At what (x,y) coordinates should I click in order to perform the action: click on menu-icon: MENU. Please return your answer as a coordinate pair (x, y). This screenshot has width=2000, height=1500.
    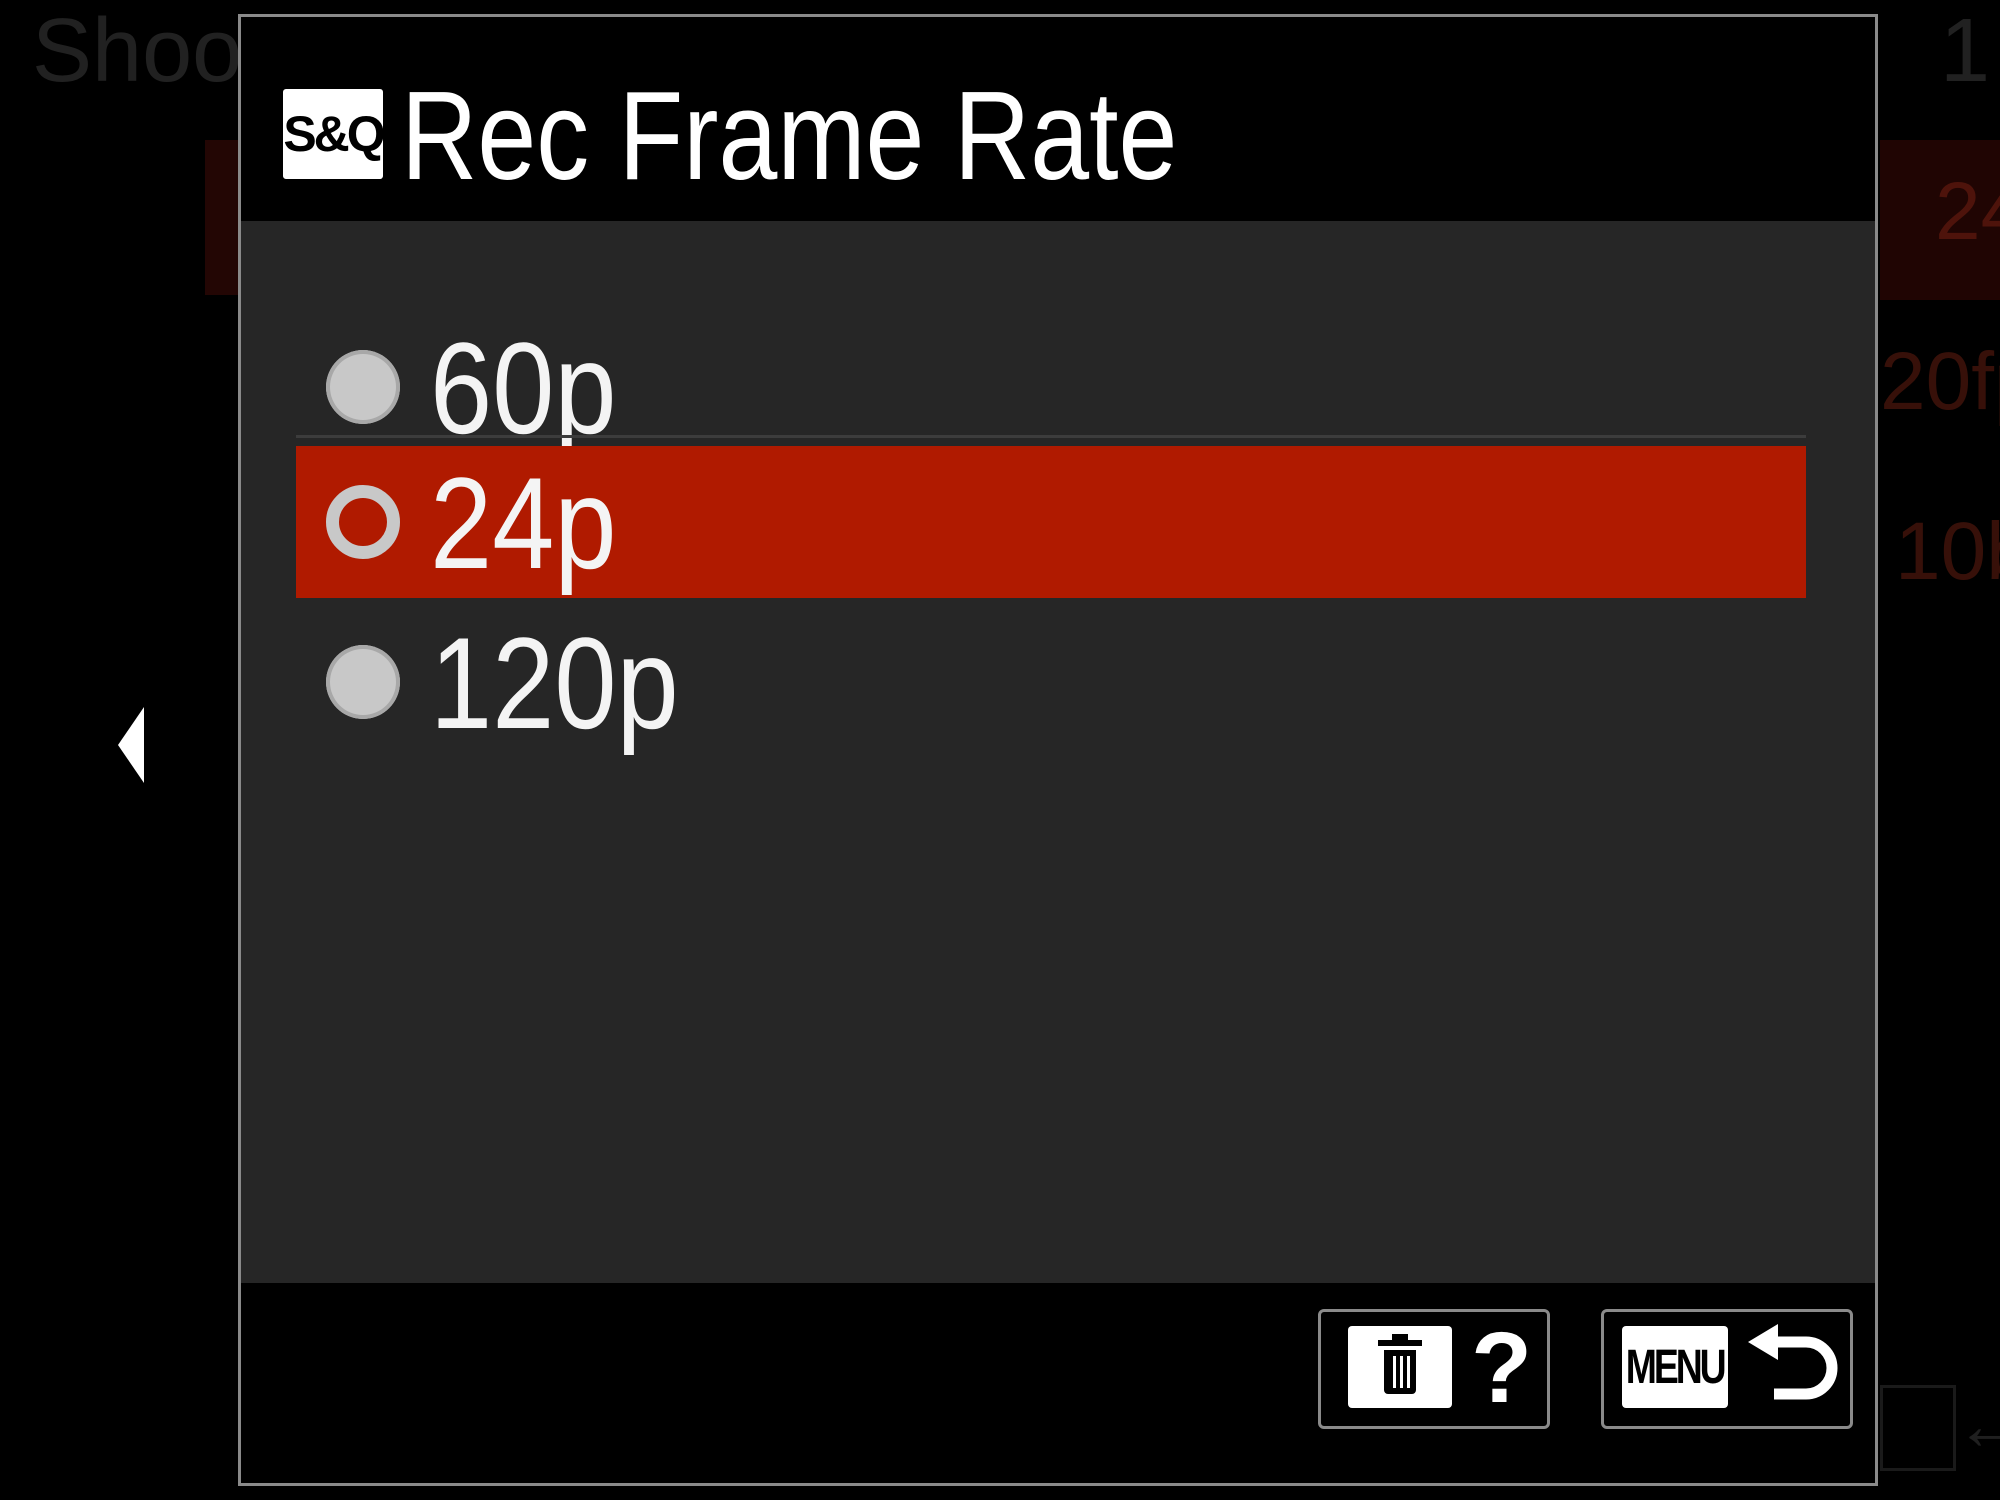
    Looking at the image, I should click on (1675, 1367).